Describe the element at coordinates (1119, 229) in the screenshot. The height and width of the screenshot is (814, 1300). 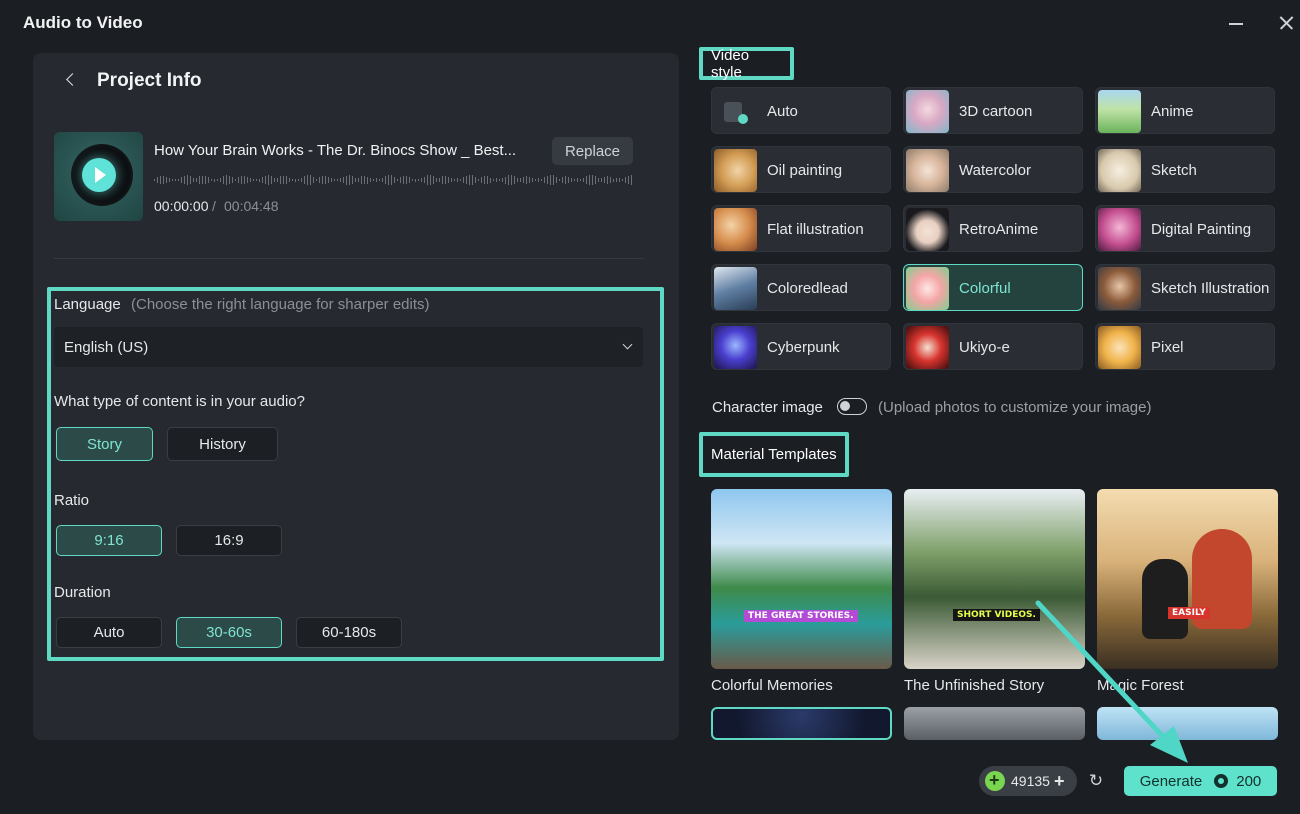
I see `digital-painting-thumbnail` at that location.